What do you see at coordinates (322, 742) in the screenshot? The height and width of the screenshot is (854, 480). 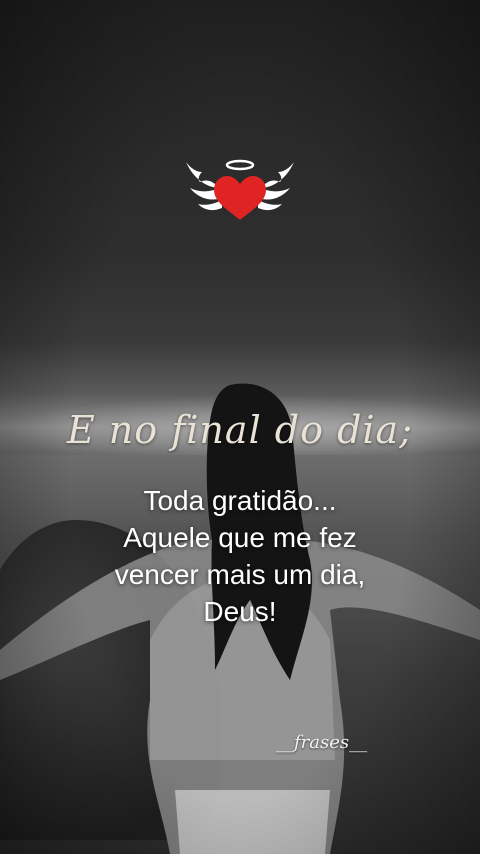 I see `signature: __frases__` at bounding box center [322, 742].